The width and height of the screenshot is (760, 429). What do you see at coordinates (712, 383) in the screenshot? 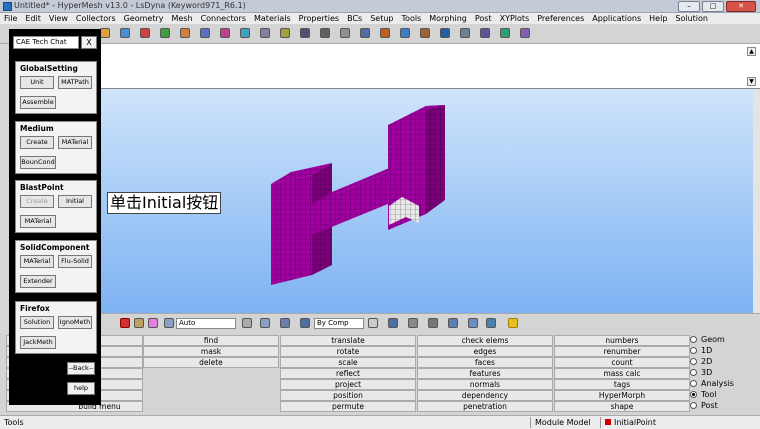
I see `radio-analysis: Analysis` at bounding box center [712, 383].